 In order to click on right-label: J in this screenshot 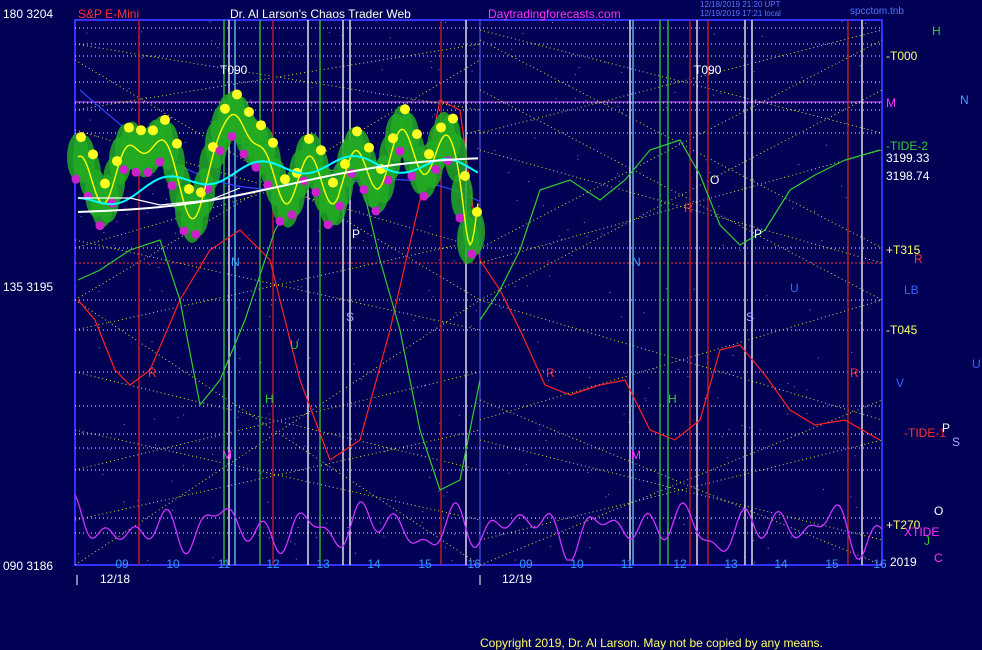, I will do `click(927, 541)`.